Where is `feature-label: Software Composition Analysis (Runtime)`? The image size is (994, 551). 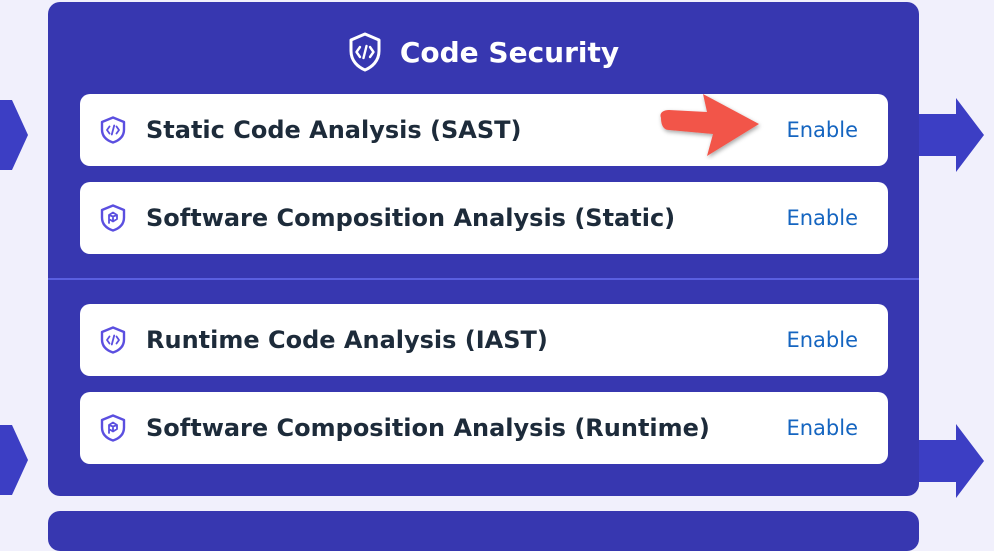
feature-label: Software Composition Analysis (Runtime) is located at coordinates (428, 428).